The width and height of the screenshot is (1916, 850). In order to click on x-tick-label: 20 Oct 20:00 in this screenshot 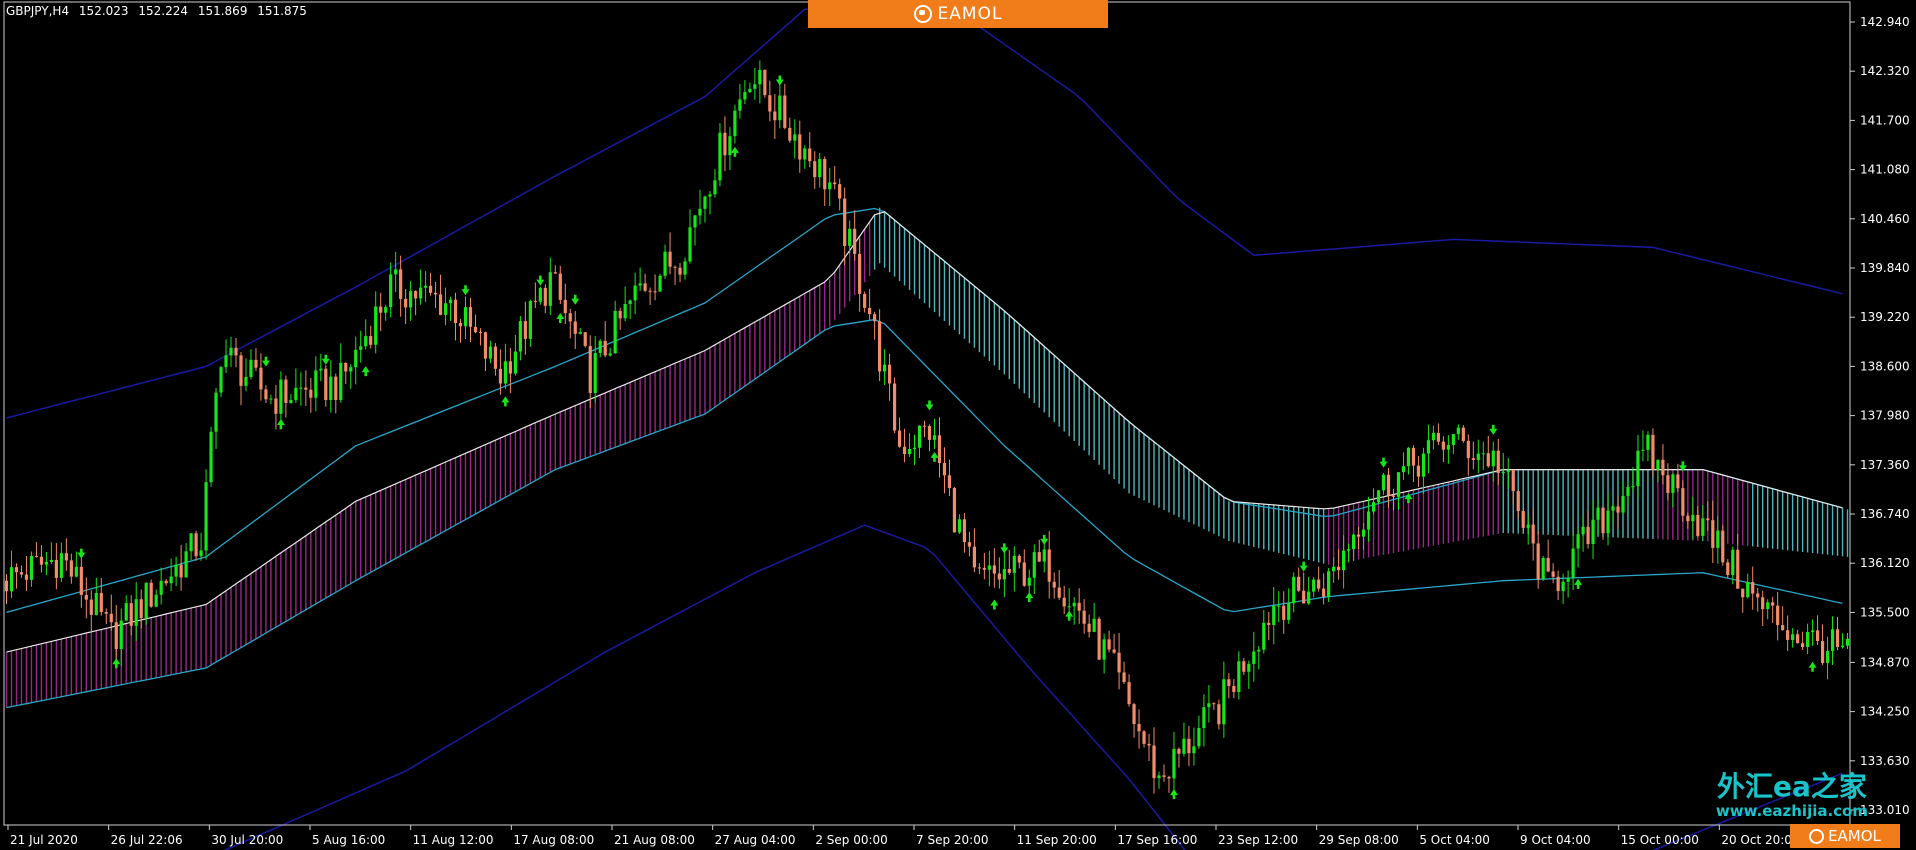, I will do `click(1760, 840)`.